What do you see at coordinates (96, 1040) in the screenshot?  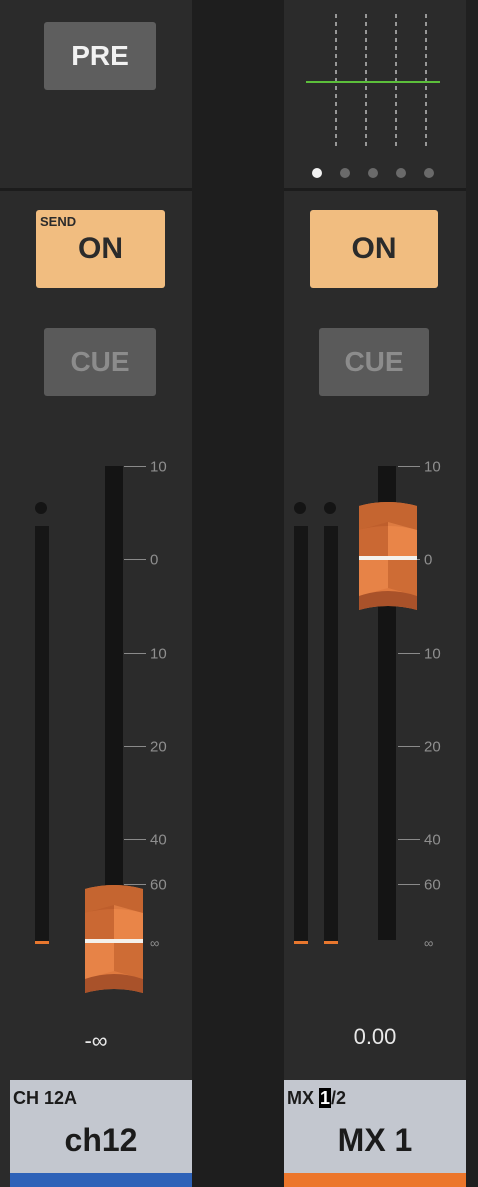 I see `fader-level-readout: -∞` at bounding box center [96, 1040].